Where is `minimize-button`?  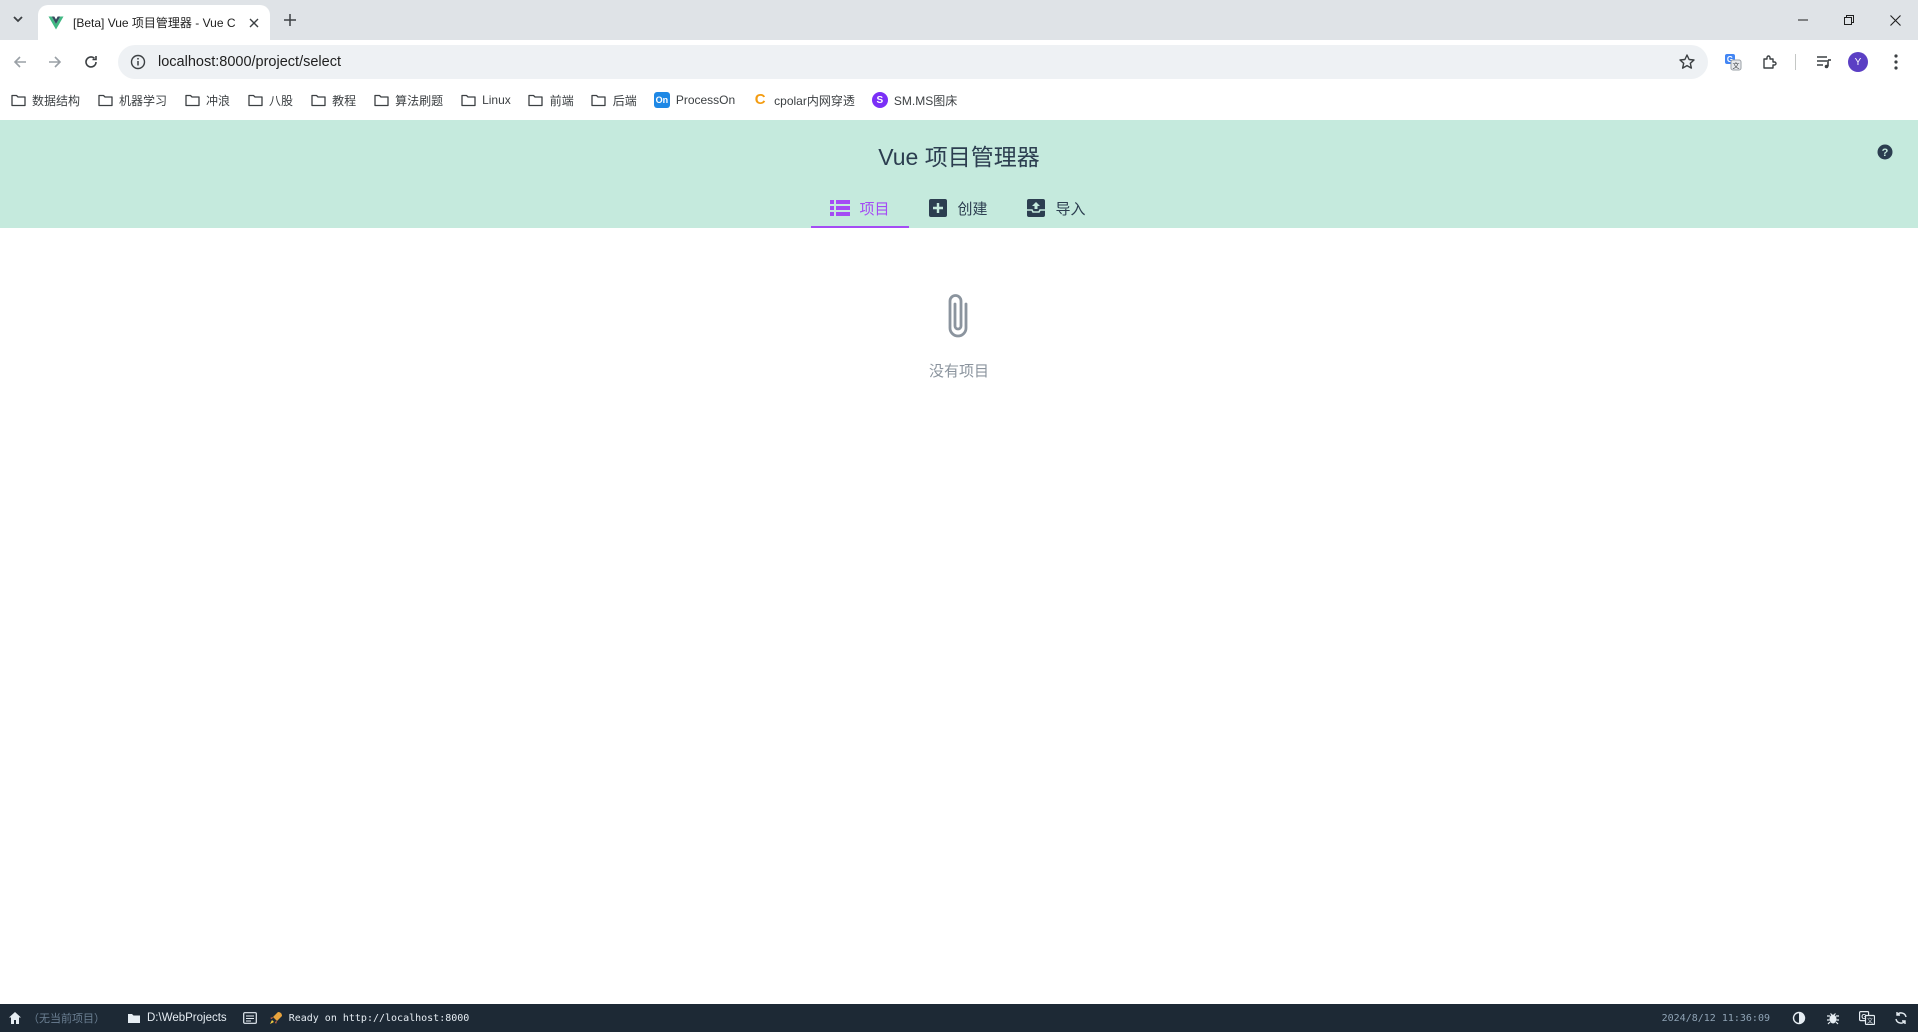 minimize-button is located at coordinates (1803, 20).